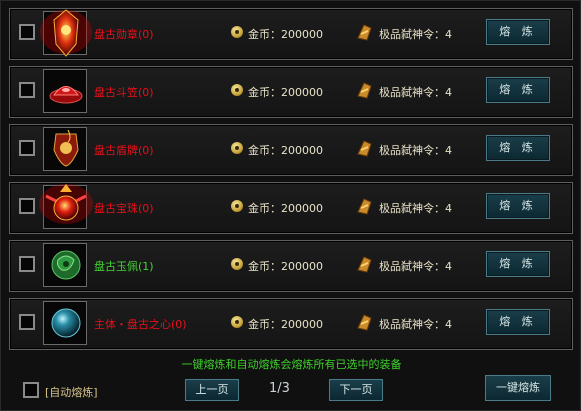 The image size is (581, 411). I want to click on hat-icon, so click(65, 91).